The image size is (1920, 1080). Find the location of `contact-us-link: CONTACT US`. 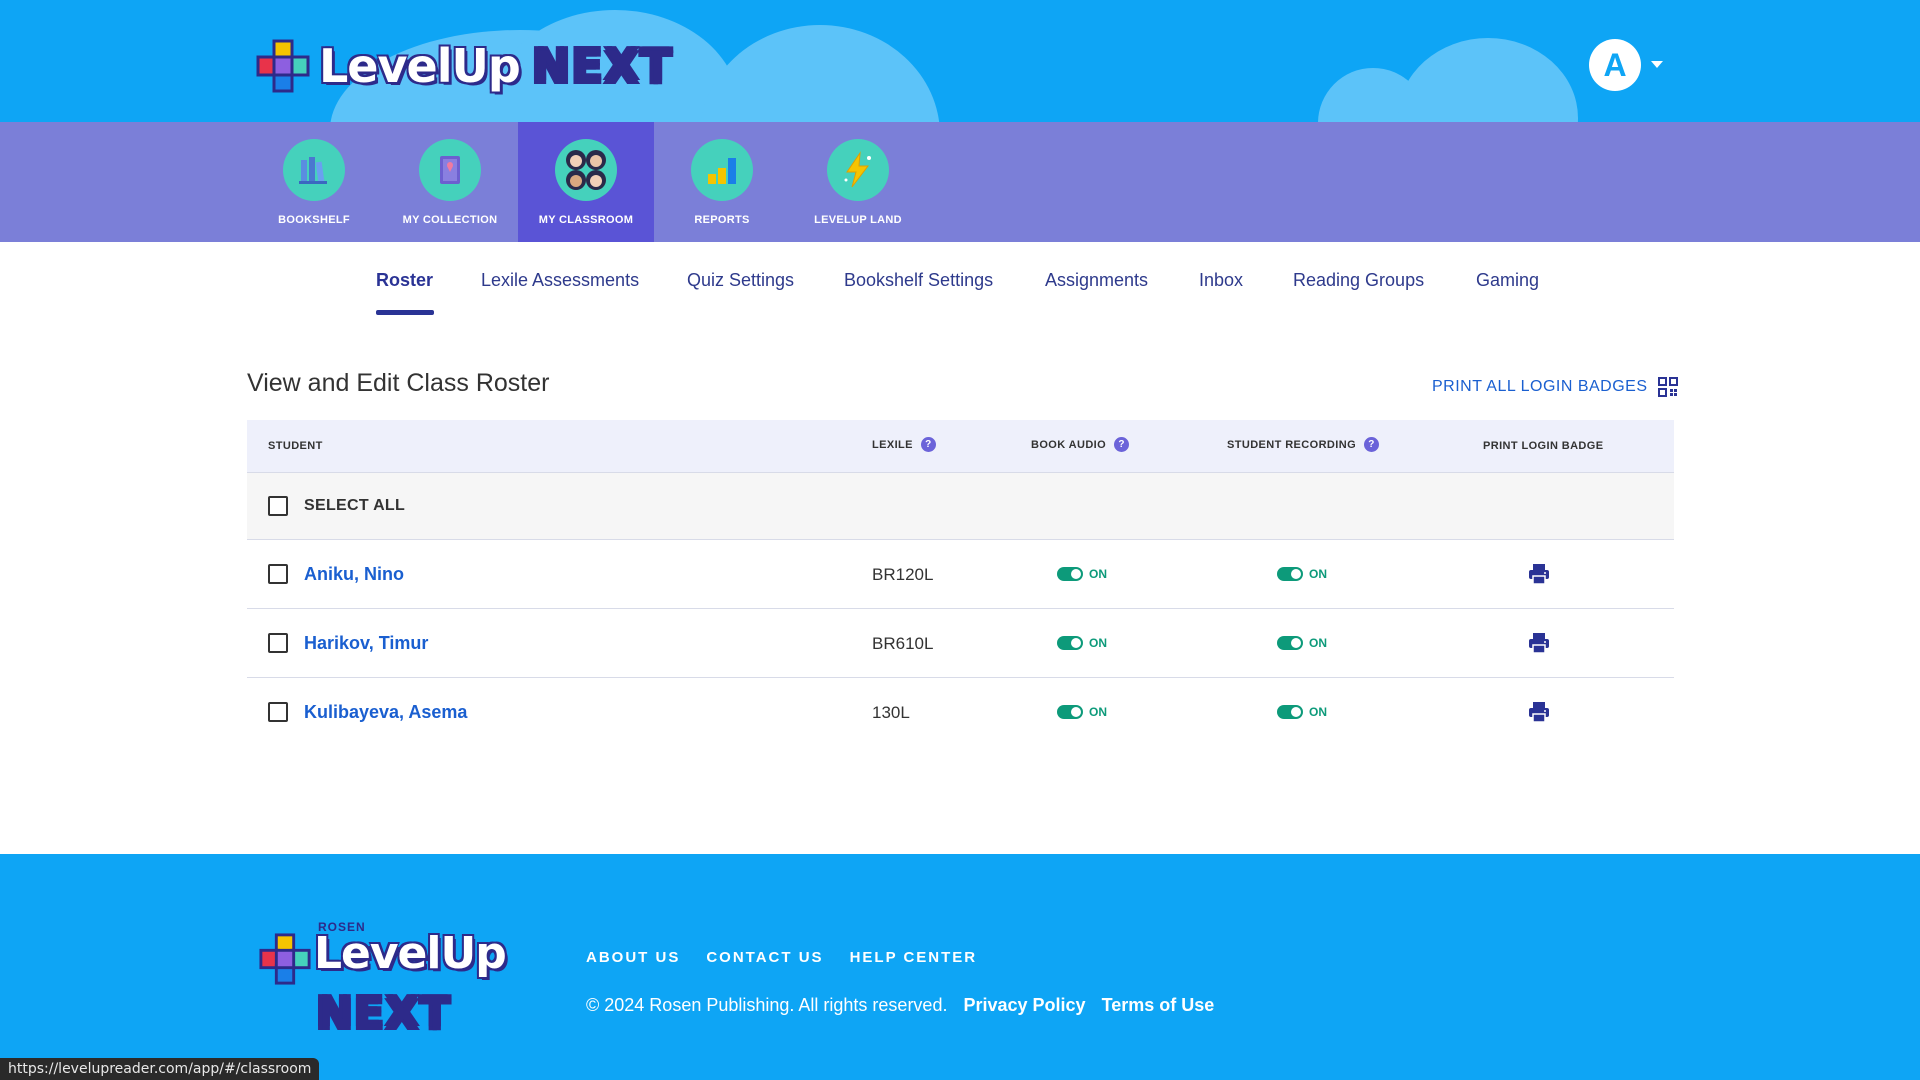

contact-us-link: CONTACT US is located at coordinates (764, 957).